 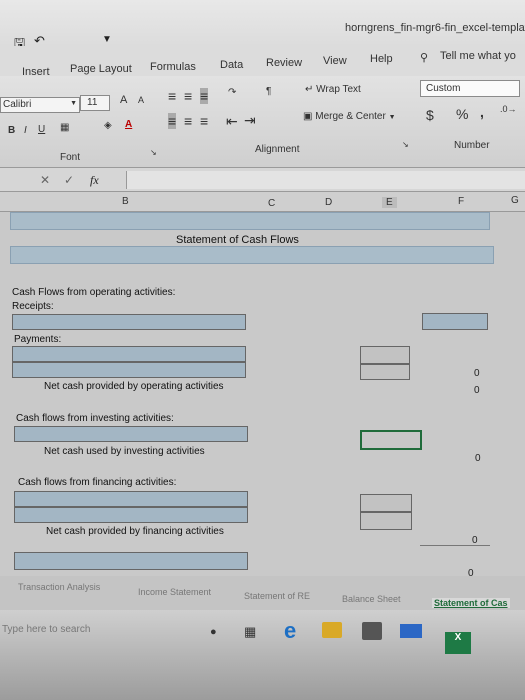 I want to click on payments-label: Payments:, so click(x=38, y=339).